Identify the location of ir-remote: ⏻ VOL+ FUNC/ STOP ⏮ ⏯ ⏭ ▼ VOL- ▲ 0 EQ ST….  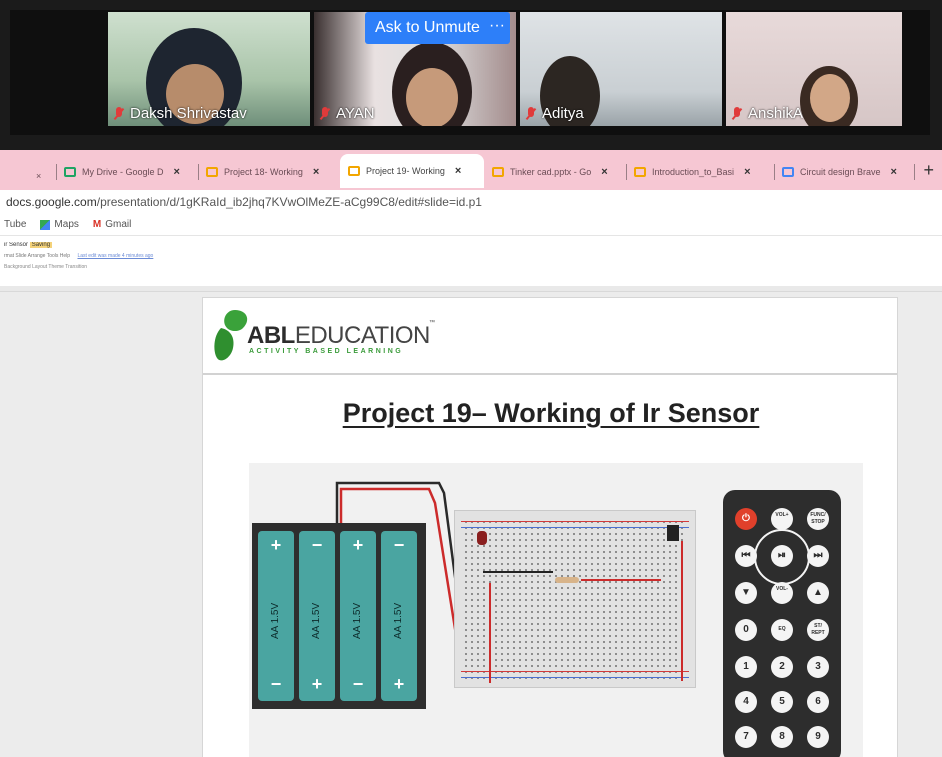
(782, 623).